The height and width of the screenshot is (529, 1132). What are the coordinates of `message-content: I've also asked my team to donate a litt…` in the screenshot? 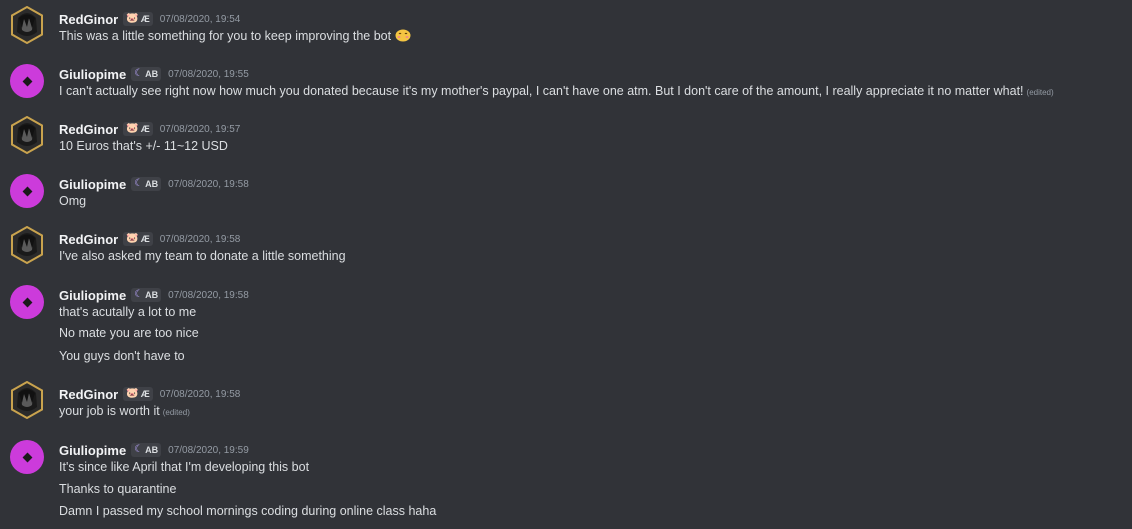 It's located at (202, 256).